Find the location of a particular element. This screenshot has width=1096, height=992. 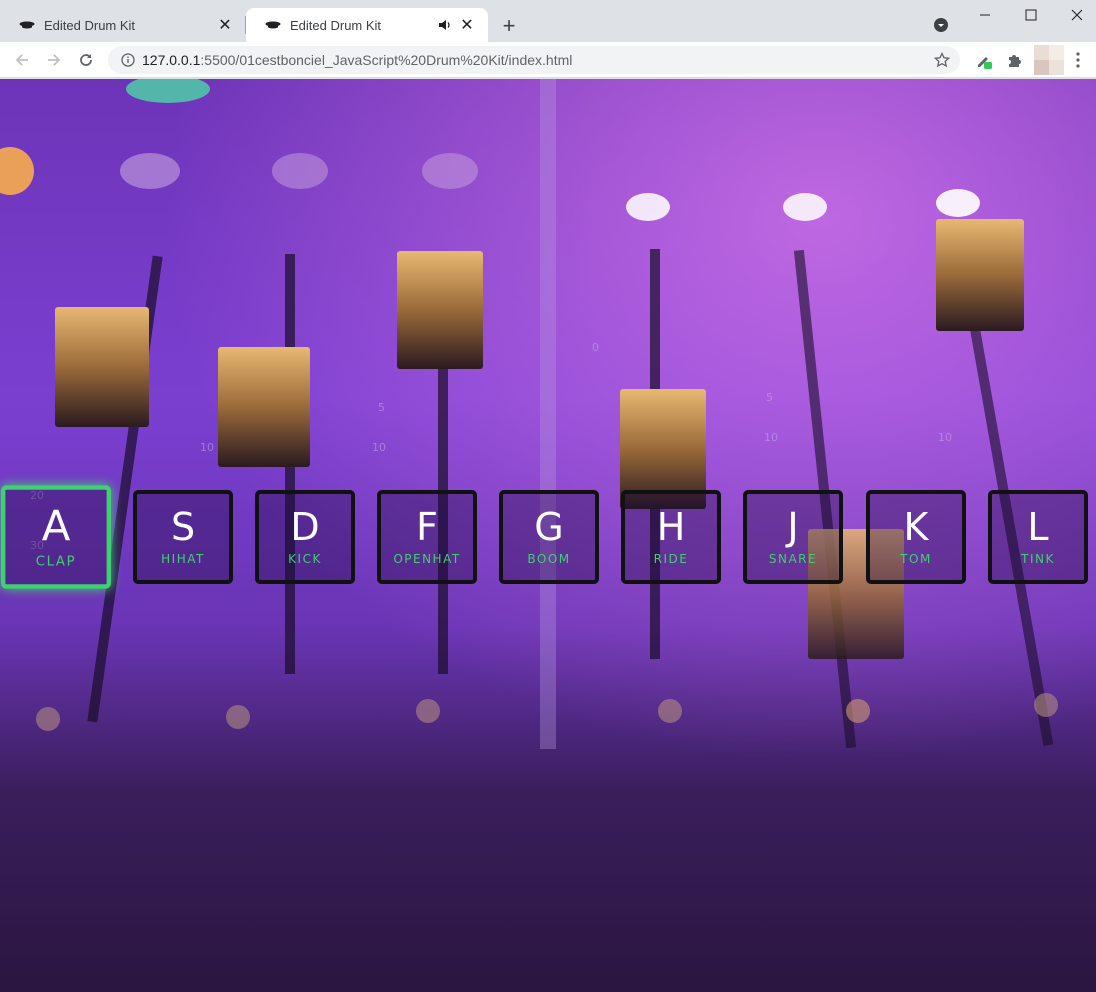

kebab-menu-icon is located at coordinates (1078, 60).